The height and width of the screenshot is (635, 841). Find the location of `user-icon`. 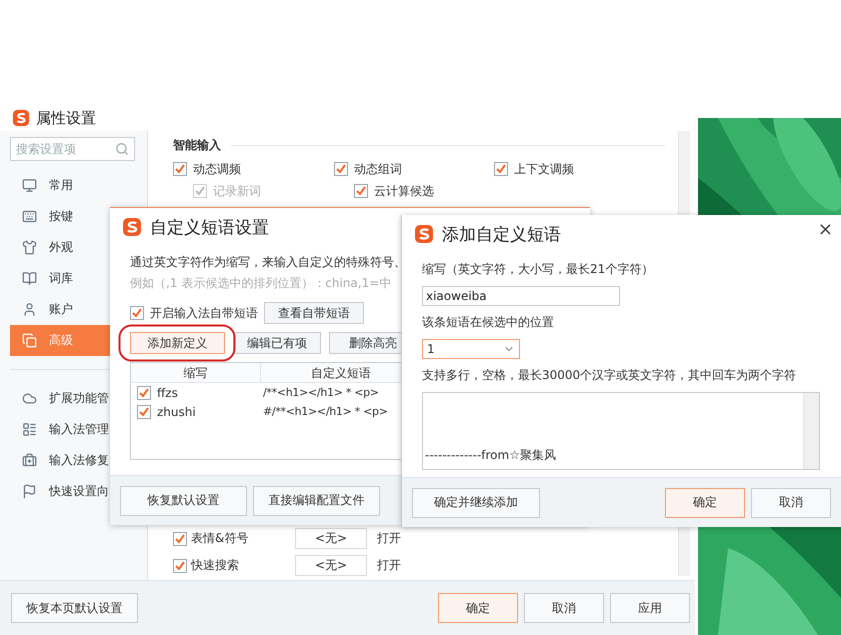

user-icon is located at coordinates (29, 309).